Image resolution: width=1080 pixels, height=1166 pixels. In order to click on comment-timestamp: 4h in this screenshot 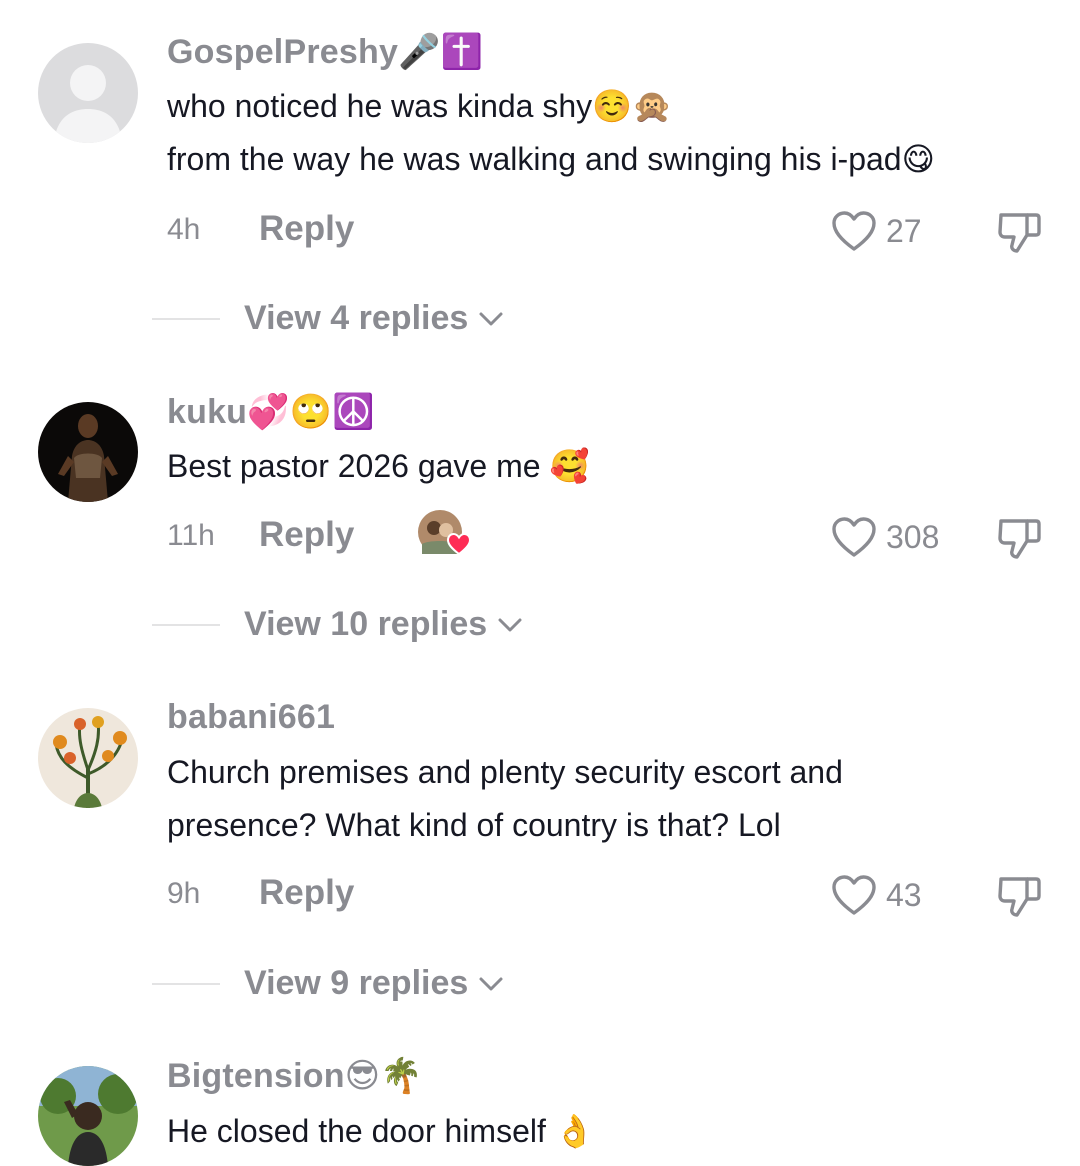, I will do `click(184, 229)`.